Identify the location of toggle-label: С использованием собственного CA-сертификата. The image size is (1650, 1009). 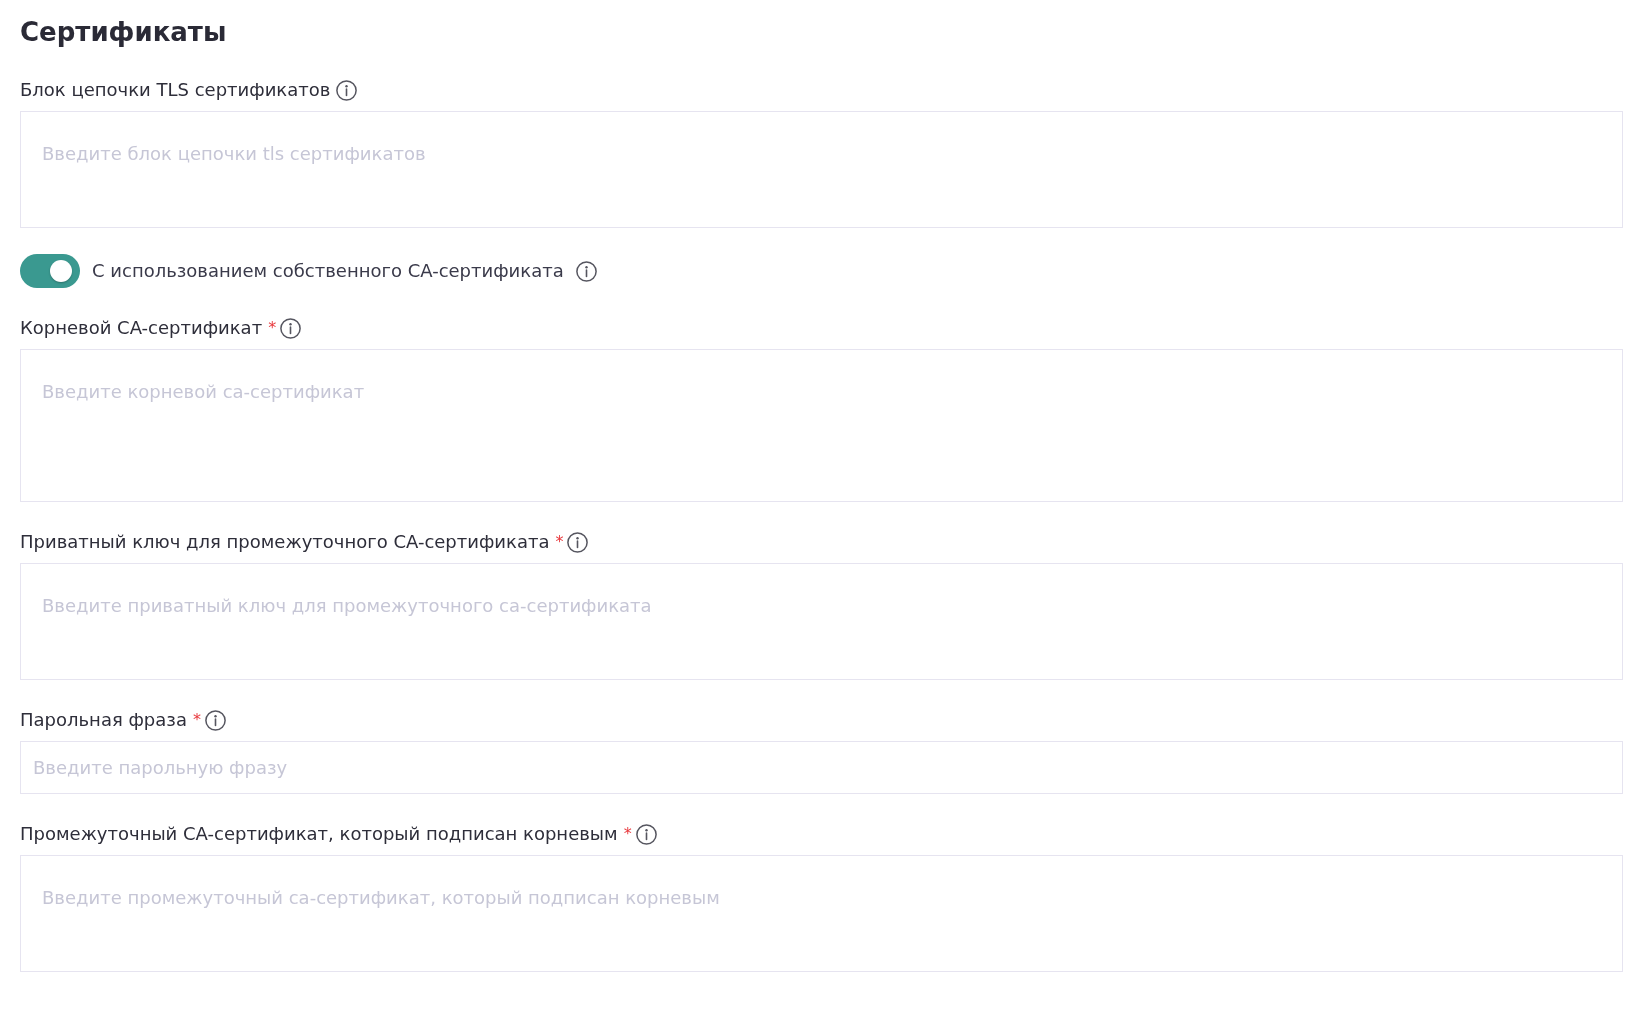
(328, 271).